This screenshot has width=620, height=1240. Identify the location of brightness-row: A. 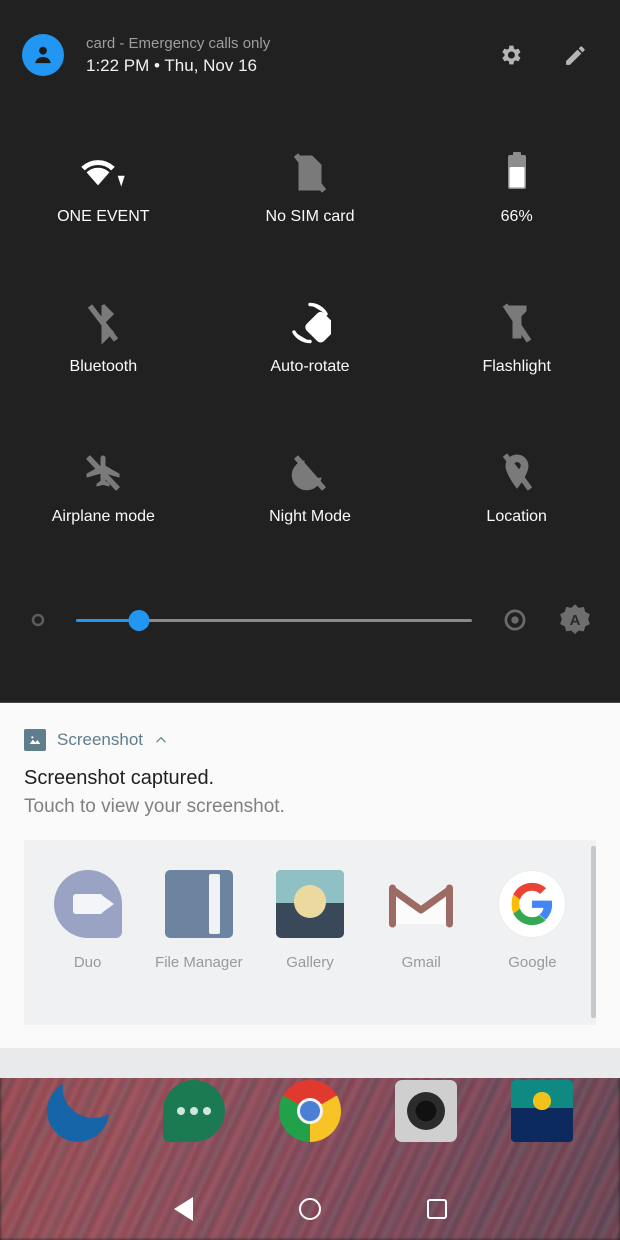
(310, 620).